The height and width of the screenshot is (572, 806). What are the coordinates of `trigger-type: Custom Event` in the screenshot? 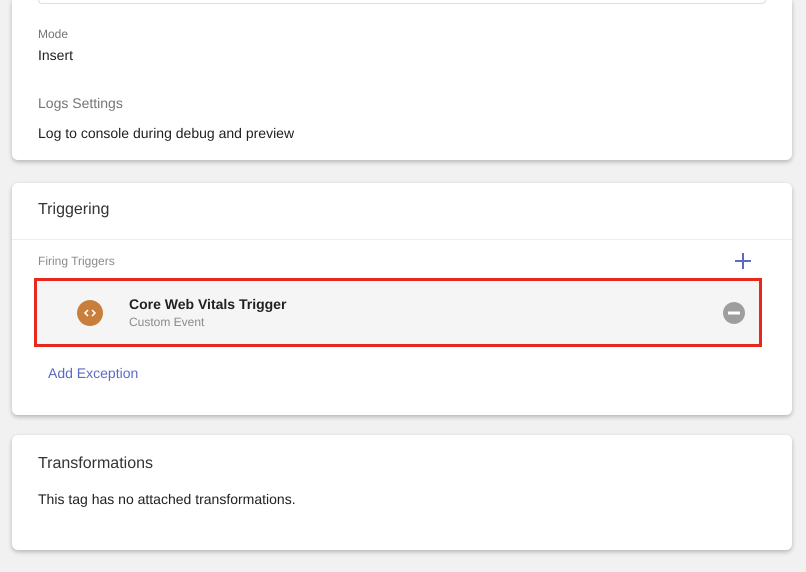 It's located at (167, 322).